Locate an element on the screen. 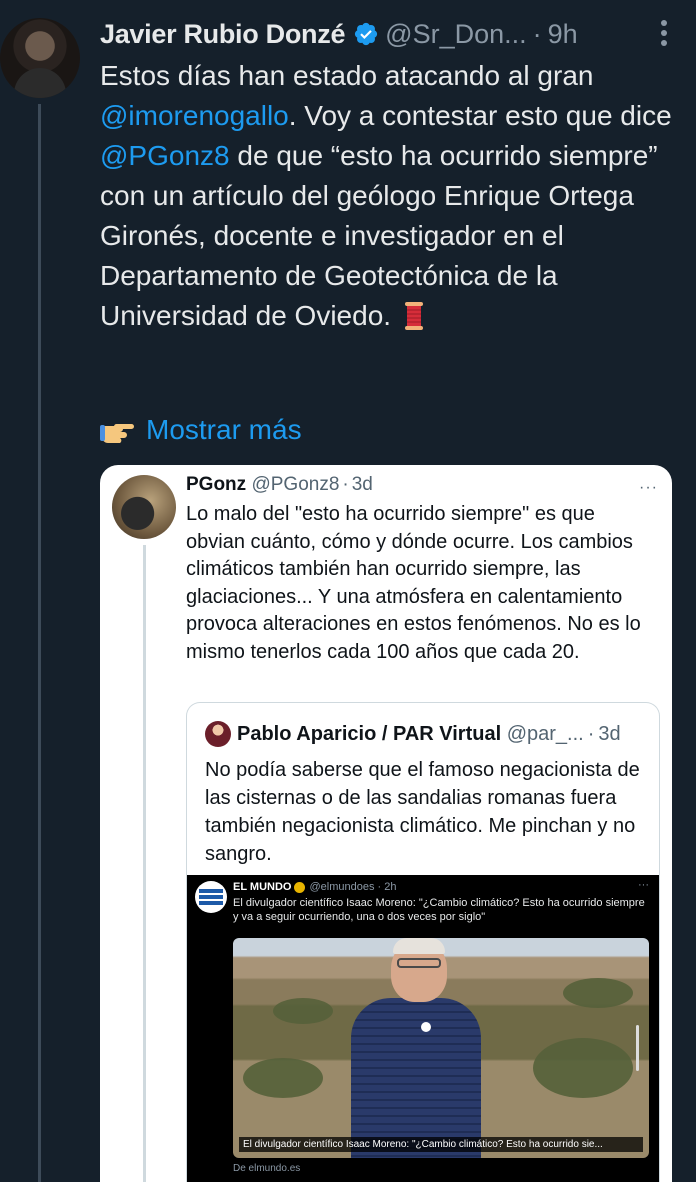 The width and height of the screenshot is (696, 1182). embedded-author-handle: @elmundoes · 2h is located at coordinates (353, 887).